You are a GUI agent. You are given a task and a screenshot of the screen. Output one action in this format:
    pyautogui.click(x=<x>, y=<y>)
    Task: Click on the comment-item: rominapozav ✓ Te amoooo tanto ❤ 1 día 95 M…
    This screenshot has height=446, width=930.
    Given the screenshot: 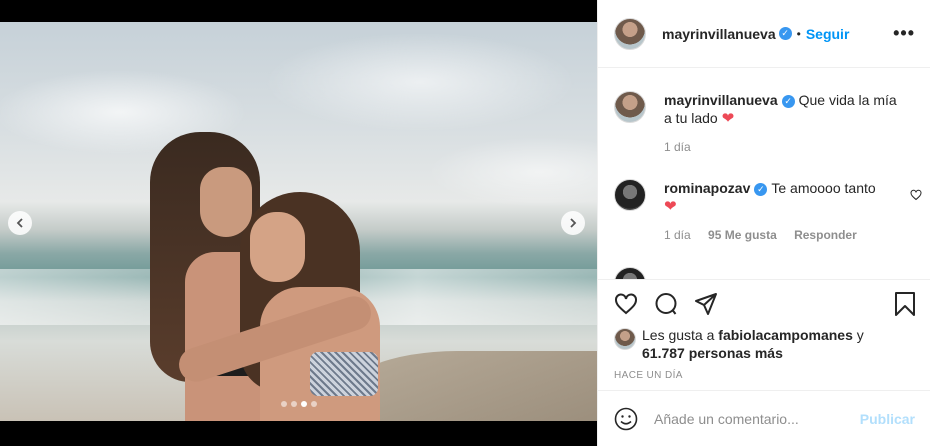 What is the action you would take?
    pyautogui.click(x=768, y=210)
    